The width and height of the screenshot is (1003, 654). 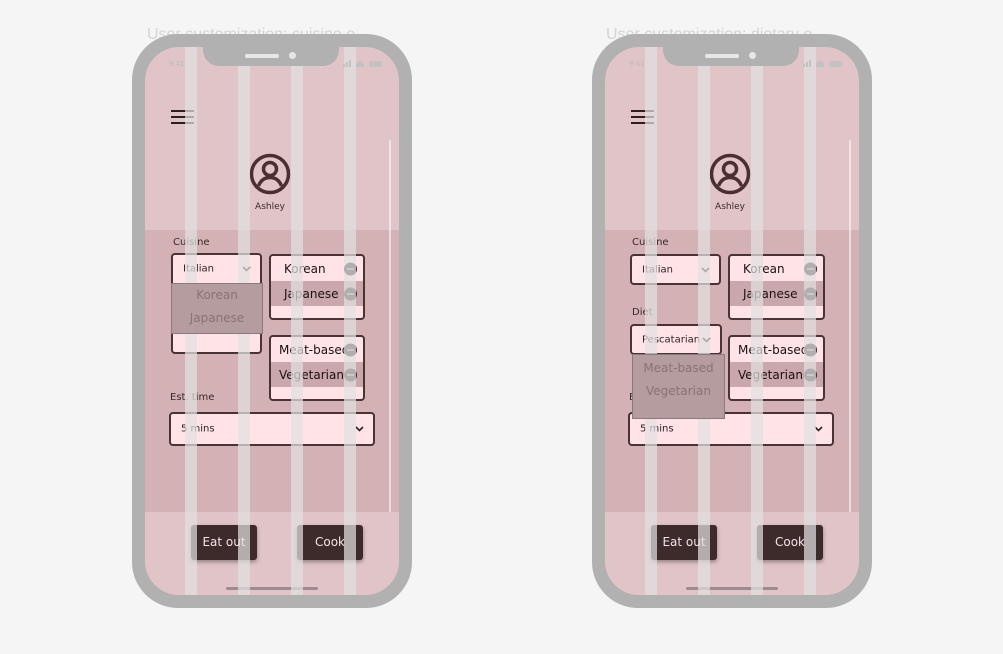 I want to click on diet-dropdown-menu: Meat-based Vegetarian, so click(x=678, y=386).